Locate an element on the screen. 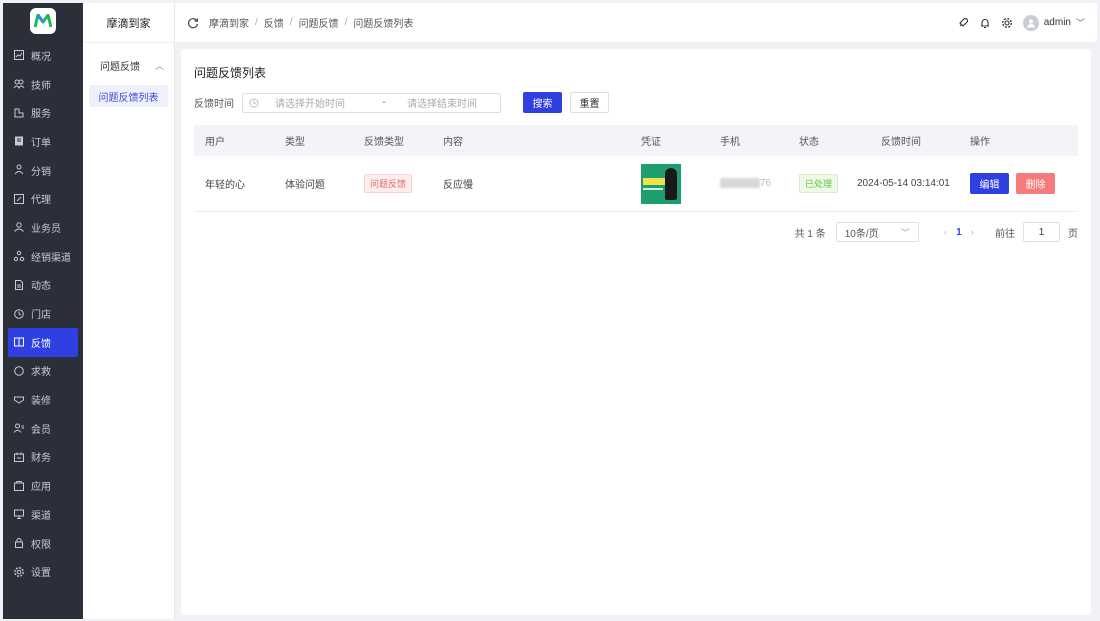 The height and width of the screenshot is (621, 1100). breadcrumb-current: 问题反馈列表 is located at coordinates (383, 24).